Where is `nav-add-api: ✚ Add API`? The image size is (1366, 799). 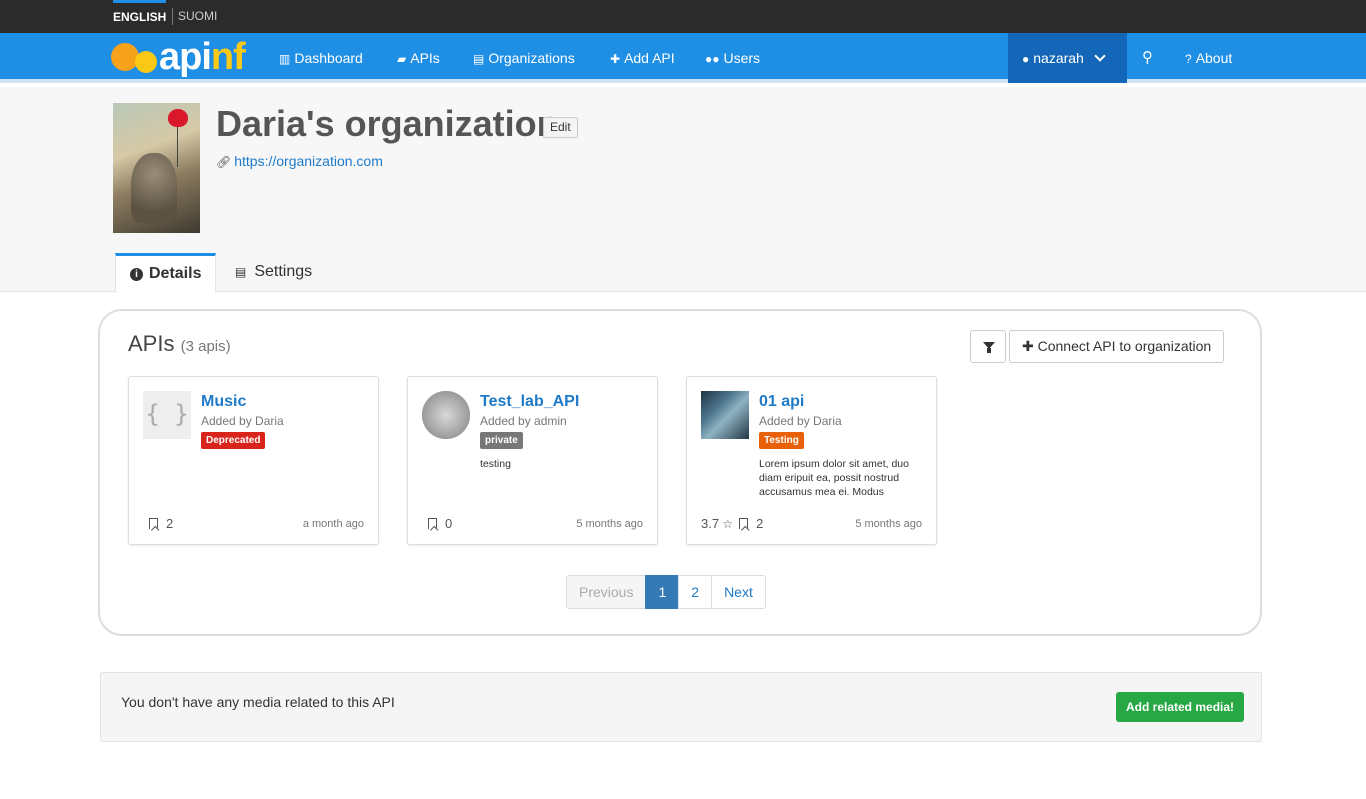 nav-add-api: ✚ Add API is located at coordinates (642, 58).